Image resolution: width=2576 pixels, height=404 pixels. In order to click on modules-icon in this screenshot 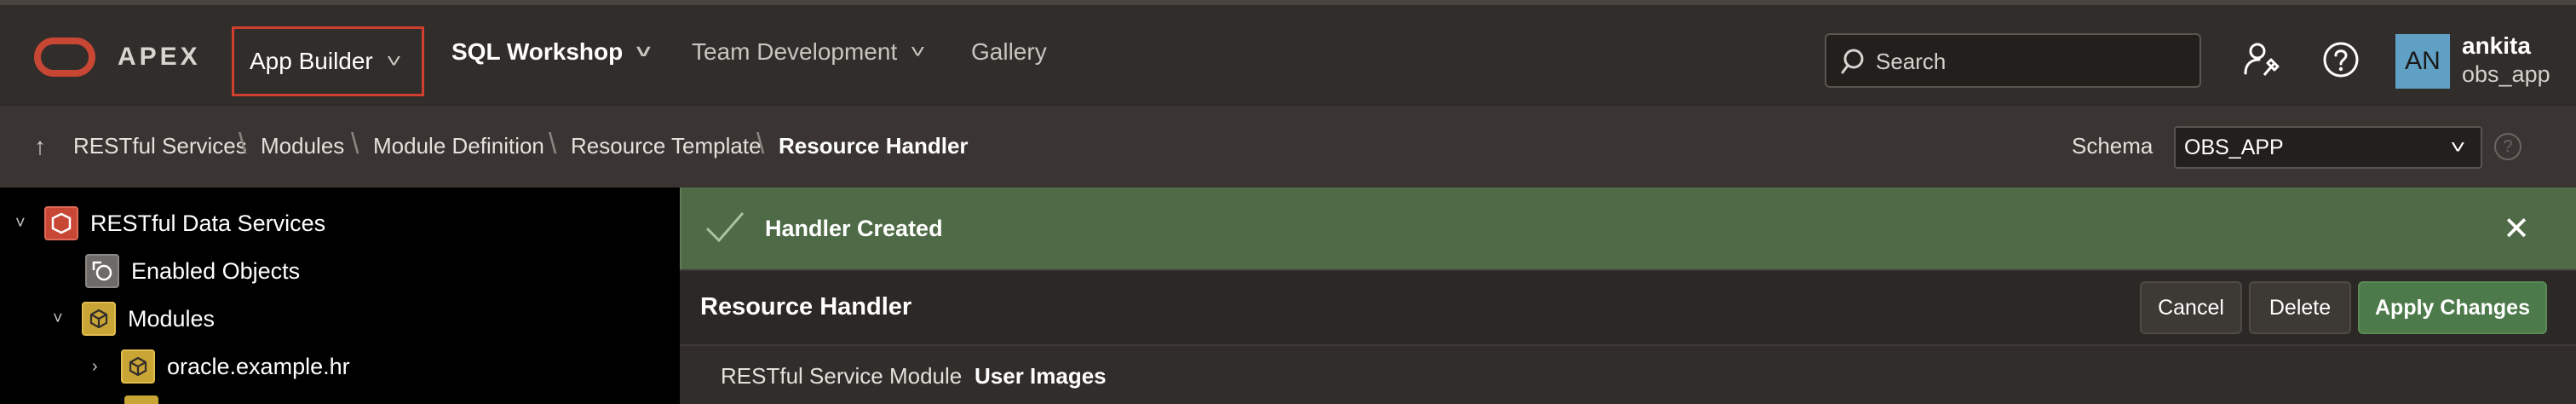, I will do `click(99, 319)`.